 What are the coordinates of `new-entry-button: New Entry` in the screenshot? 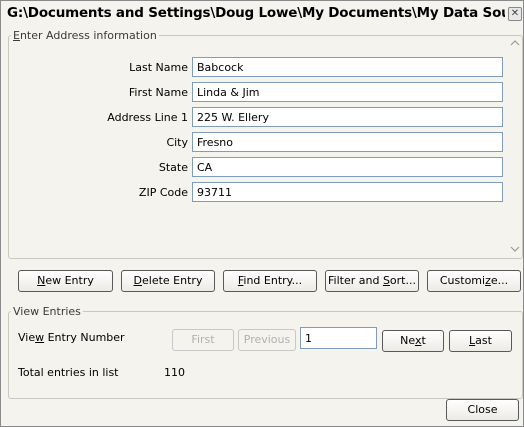 It's located at (65, 281).